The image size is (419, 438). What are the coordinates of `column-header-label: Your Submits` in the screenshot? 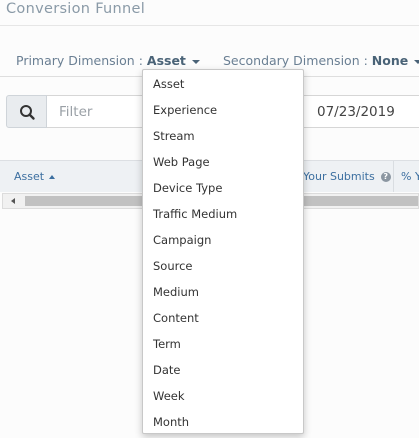 It's located at (339, 176).